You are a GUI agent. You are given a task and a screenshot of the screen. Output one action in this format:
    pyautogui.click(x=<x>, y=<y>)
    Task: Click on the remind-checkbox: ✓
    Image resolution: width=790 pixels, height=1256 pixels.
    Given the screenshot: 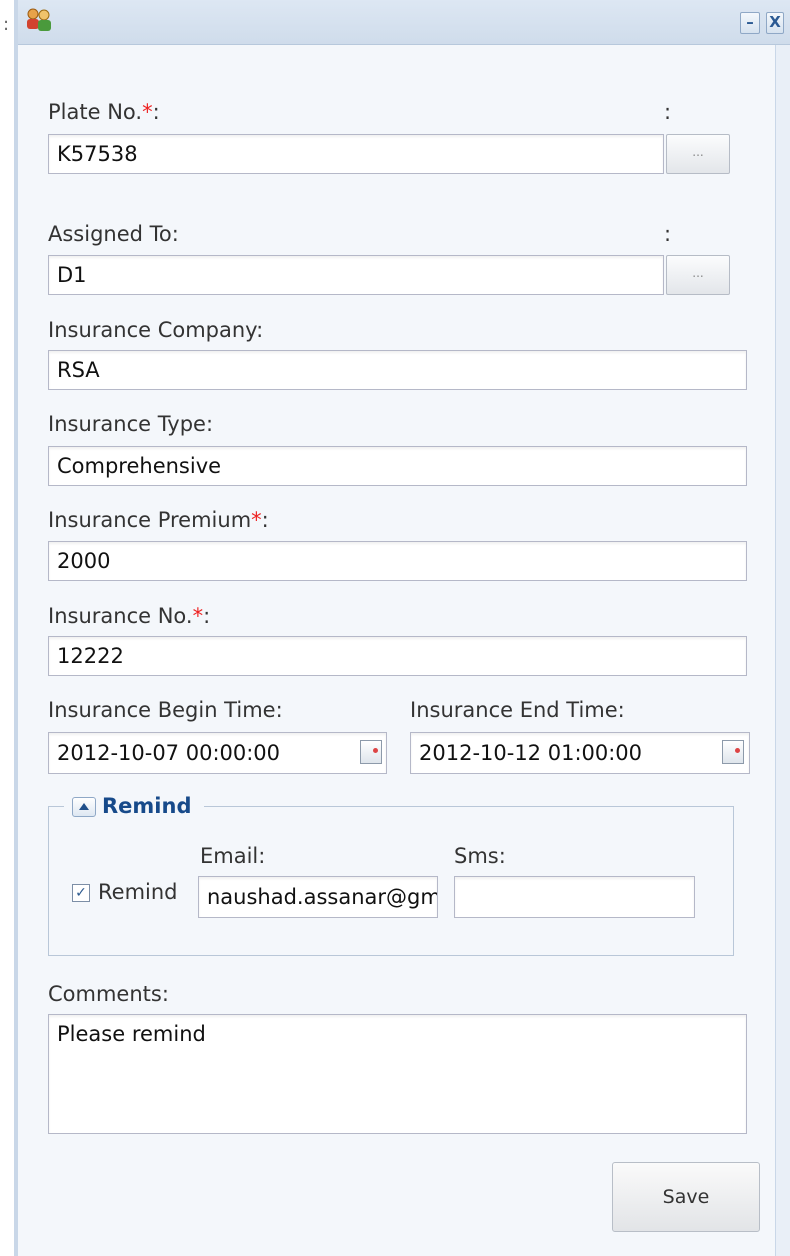 What is the action you would take?
    pyautogui.click(x=81, y=893)
    